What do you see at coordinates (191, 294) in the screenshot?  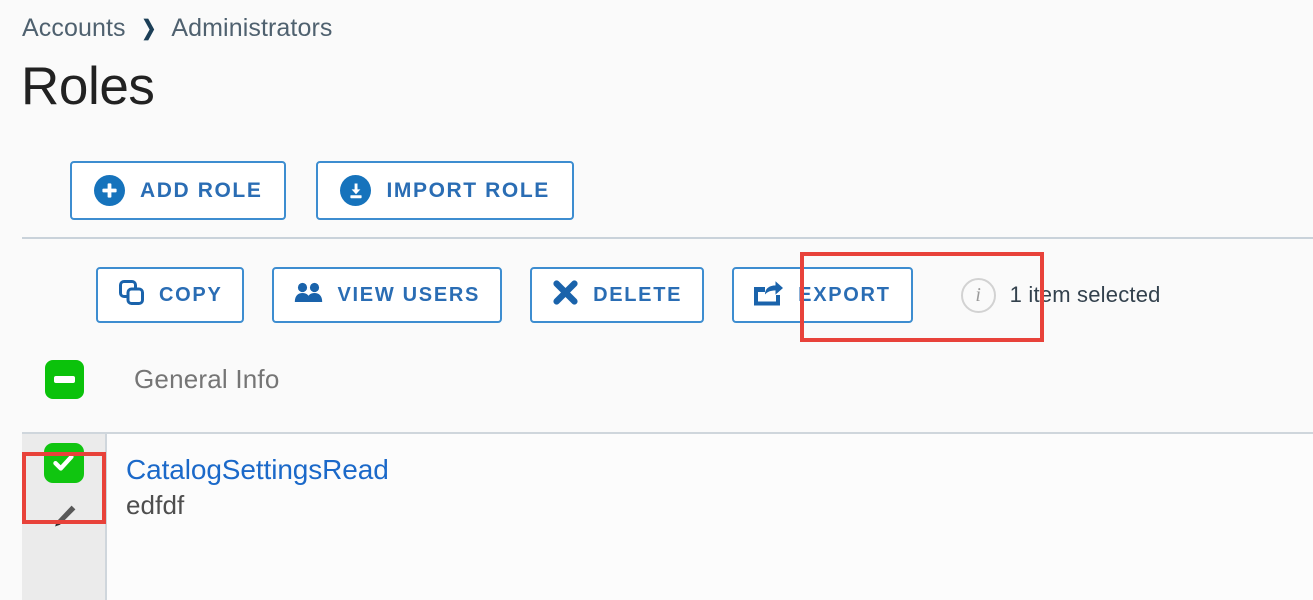 I see `copy-label: Copy` at bounding box center [191, 294].